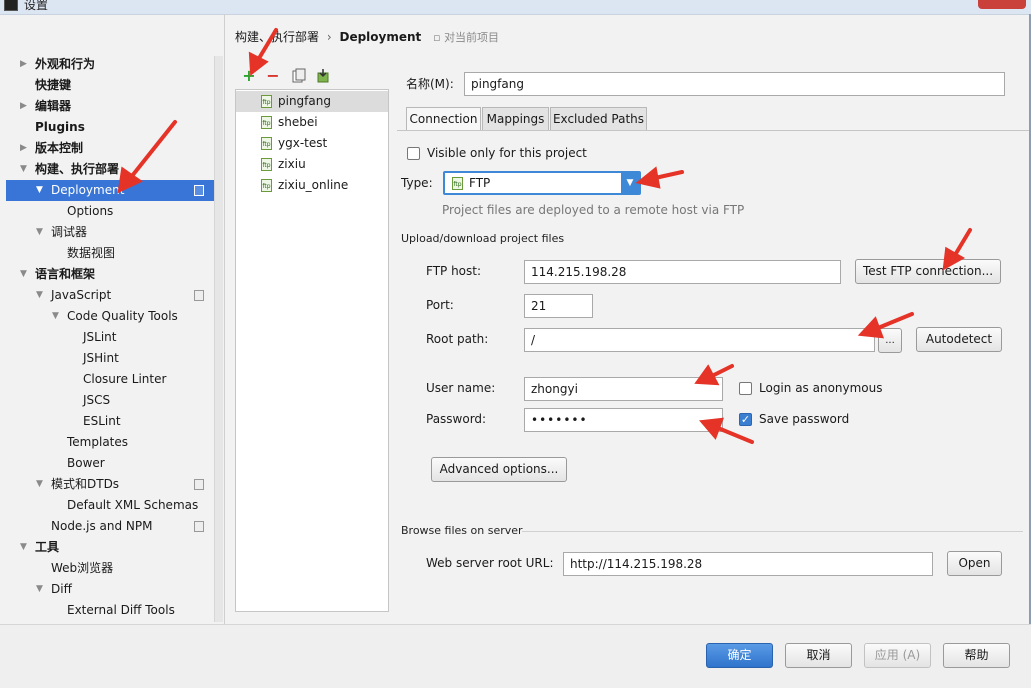  I want to click on annotation-arrow-user-head, so click(707, 375).